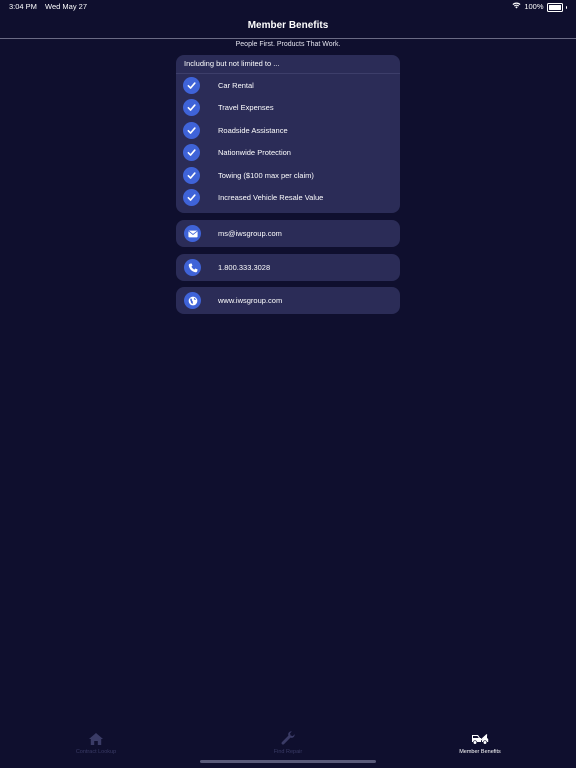 The image size is (576, 768). I want to click on nav-bar: Member Benefits, so click(288, 26).